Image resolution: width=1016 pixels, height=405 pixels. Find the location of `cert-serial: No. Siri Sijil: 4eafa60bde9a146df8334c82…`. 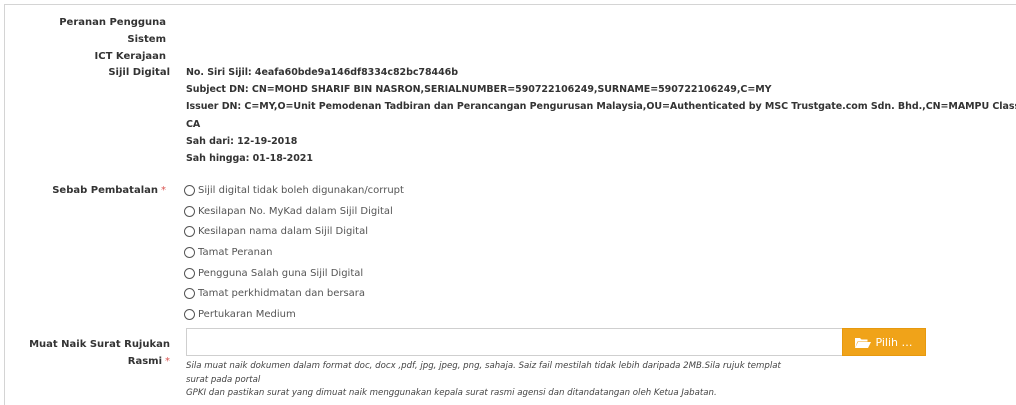

cert-serial: No. Siri Sijil: 4eafa60bde9a146df8334c82… is located at coordinates (322, 72).